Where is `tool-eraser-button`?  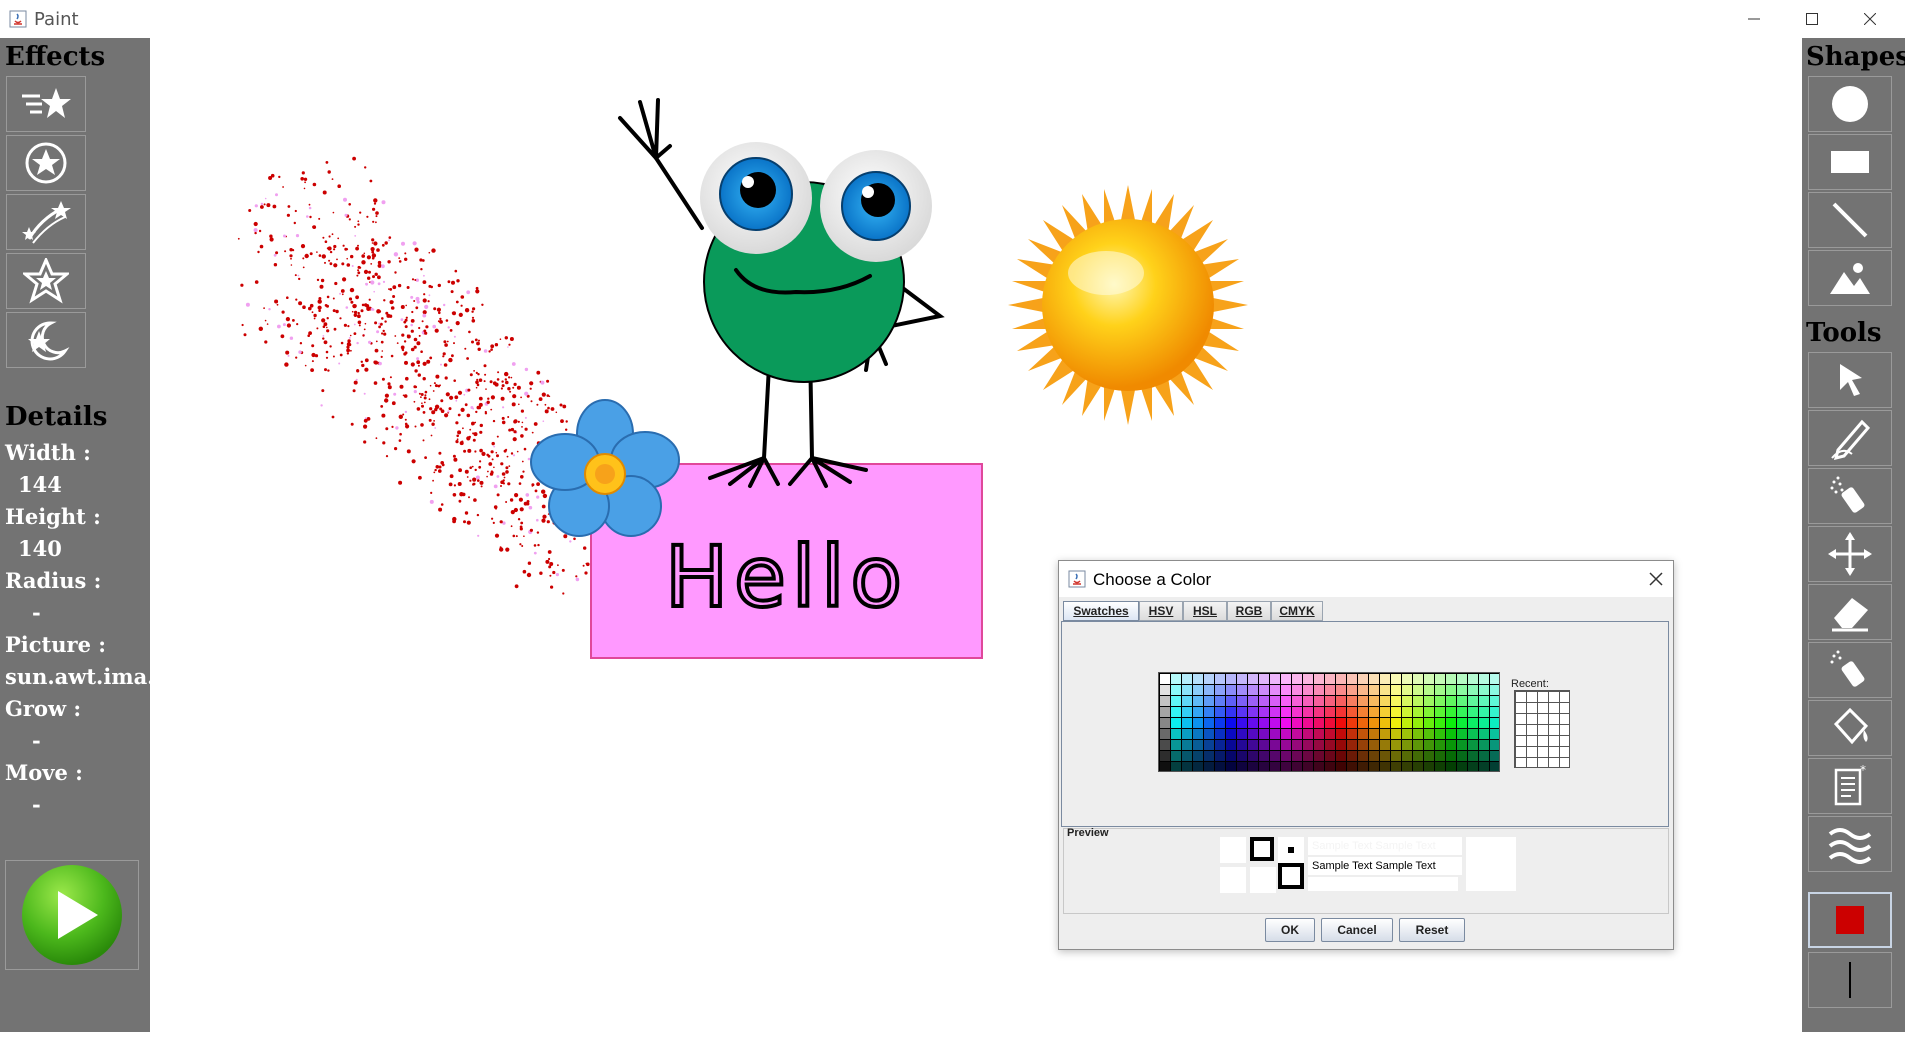
tool-eraser-button is located at coordinates (1850, 612).